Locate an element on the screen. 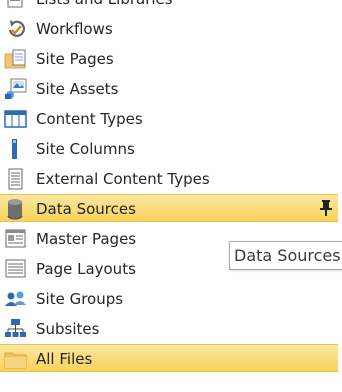 The image size is (342, 392). external-content-types-icon is located at coordinates (16, 179).